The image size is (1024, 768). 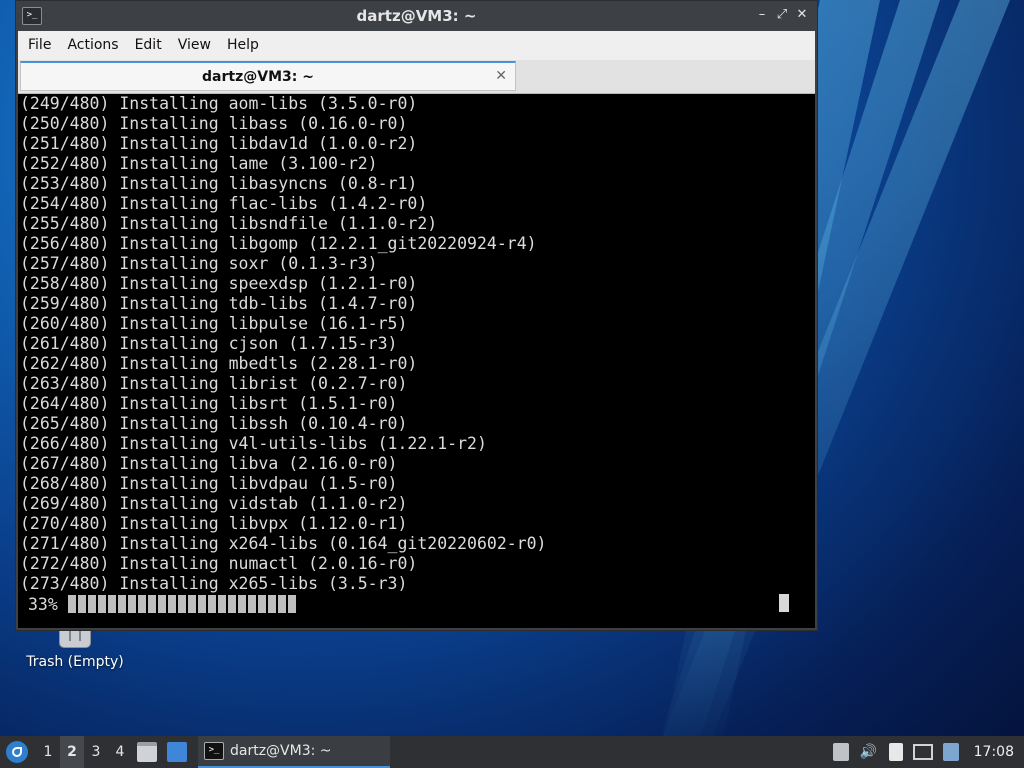 What do you see at coordinates (895, 752) in the screenshot?
I see `clipboard-icon` at bounding box center [895, 752].